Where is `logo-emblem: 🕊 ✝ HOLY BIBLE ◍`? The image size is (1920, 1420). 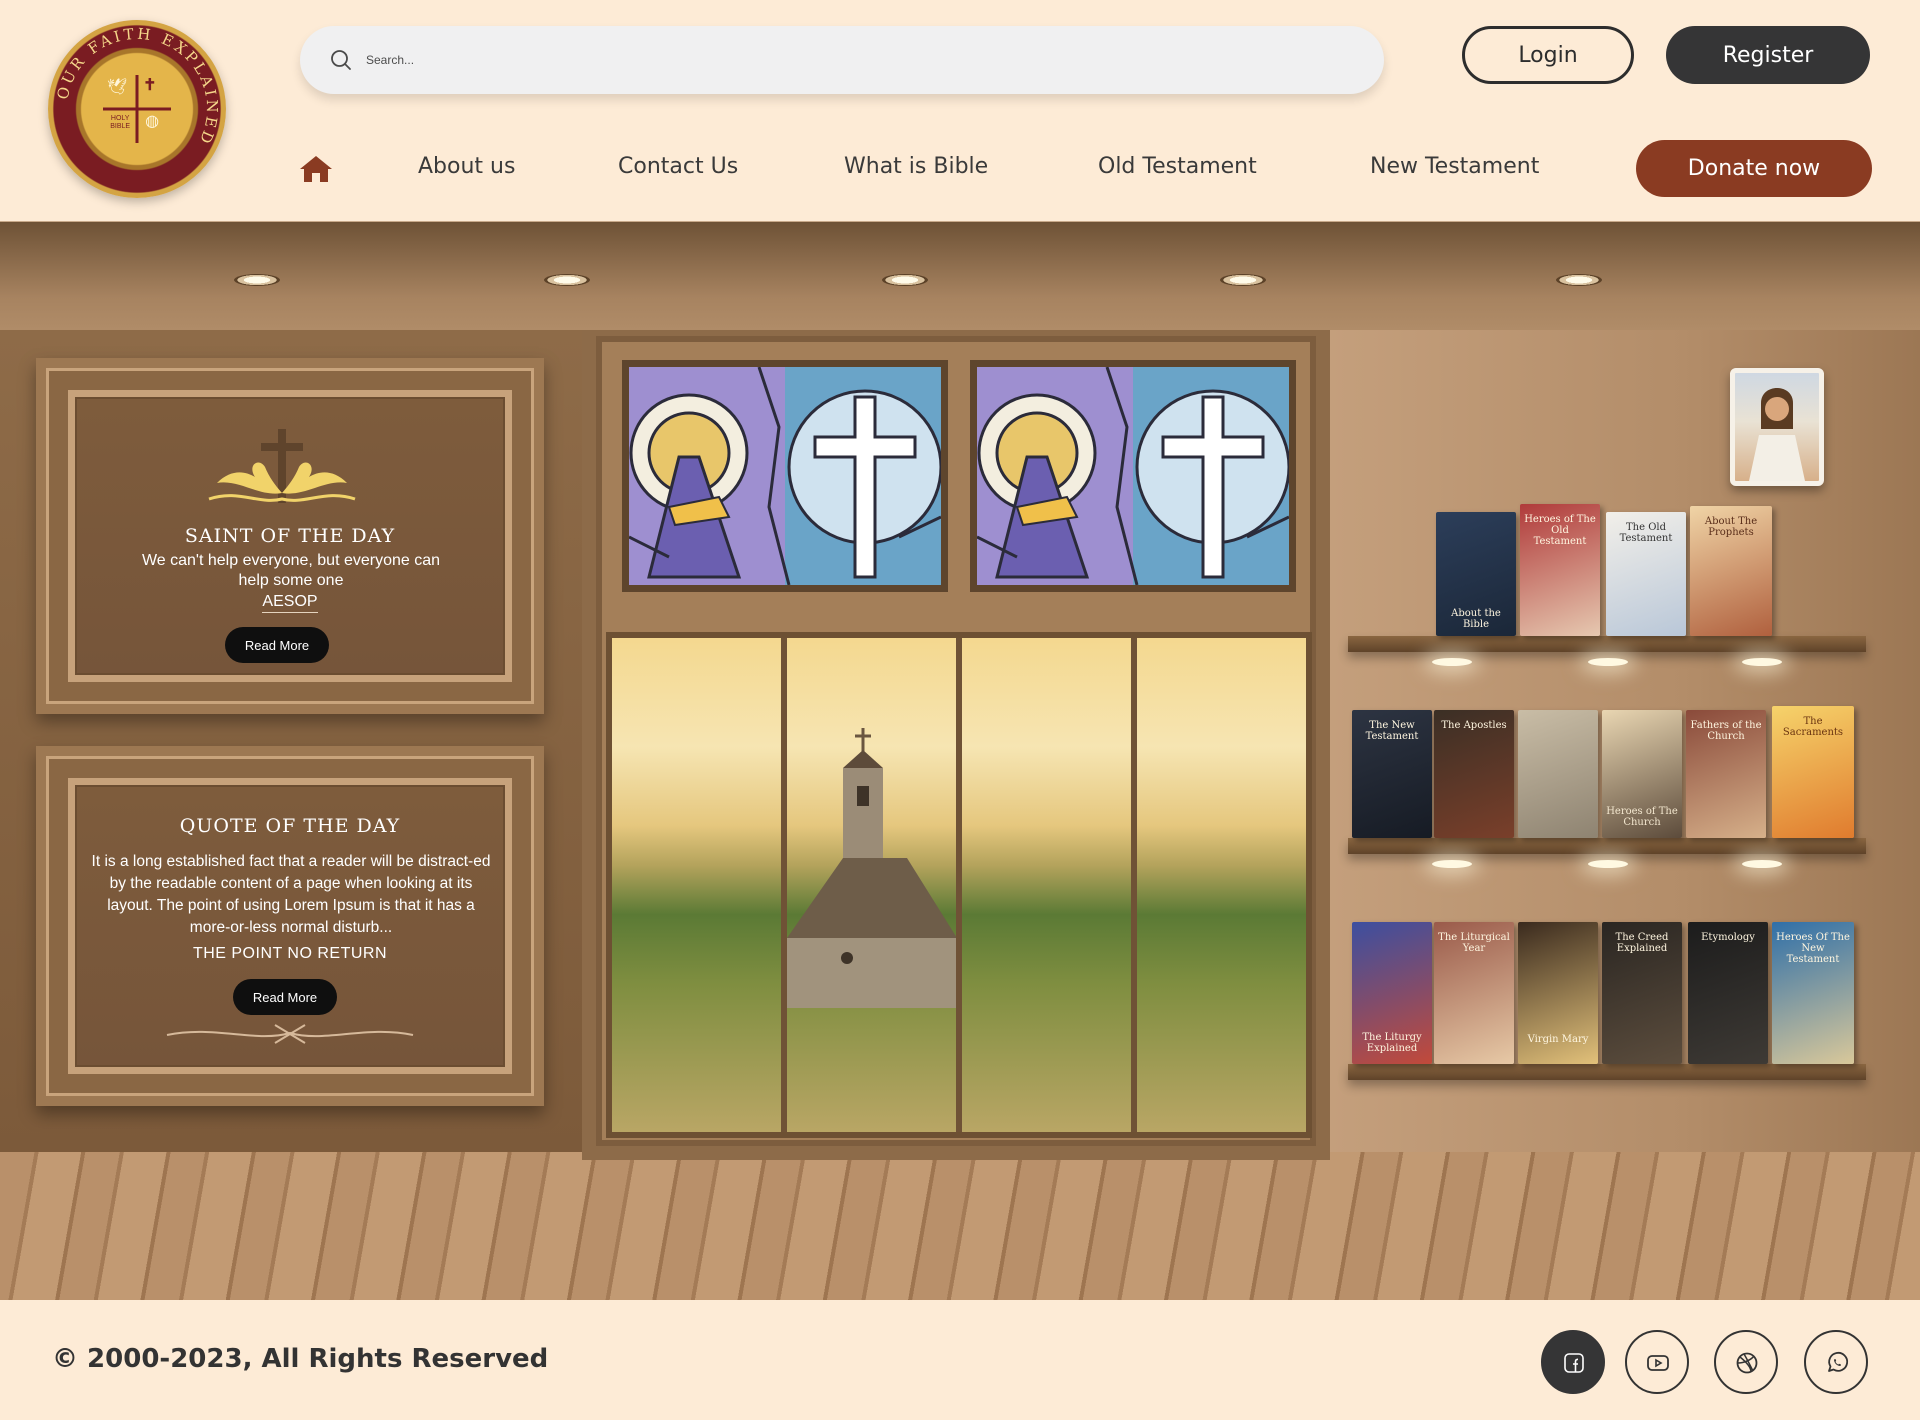
logo-emblem: 🕊 ✝ HOLY BIBLE ◍ is located at coordinates (137, 109).